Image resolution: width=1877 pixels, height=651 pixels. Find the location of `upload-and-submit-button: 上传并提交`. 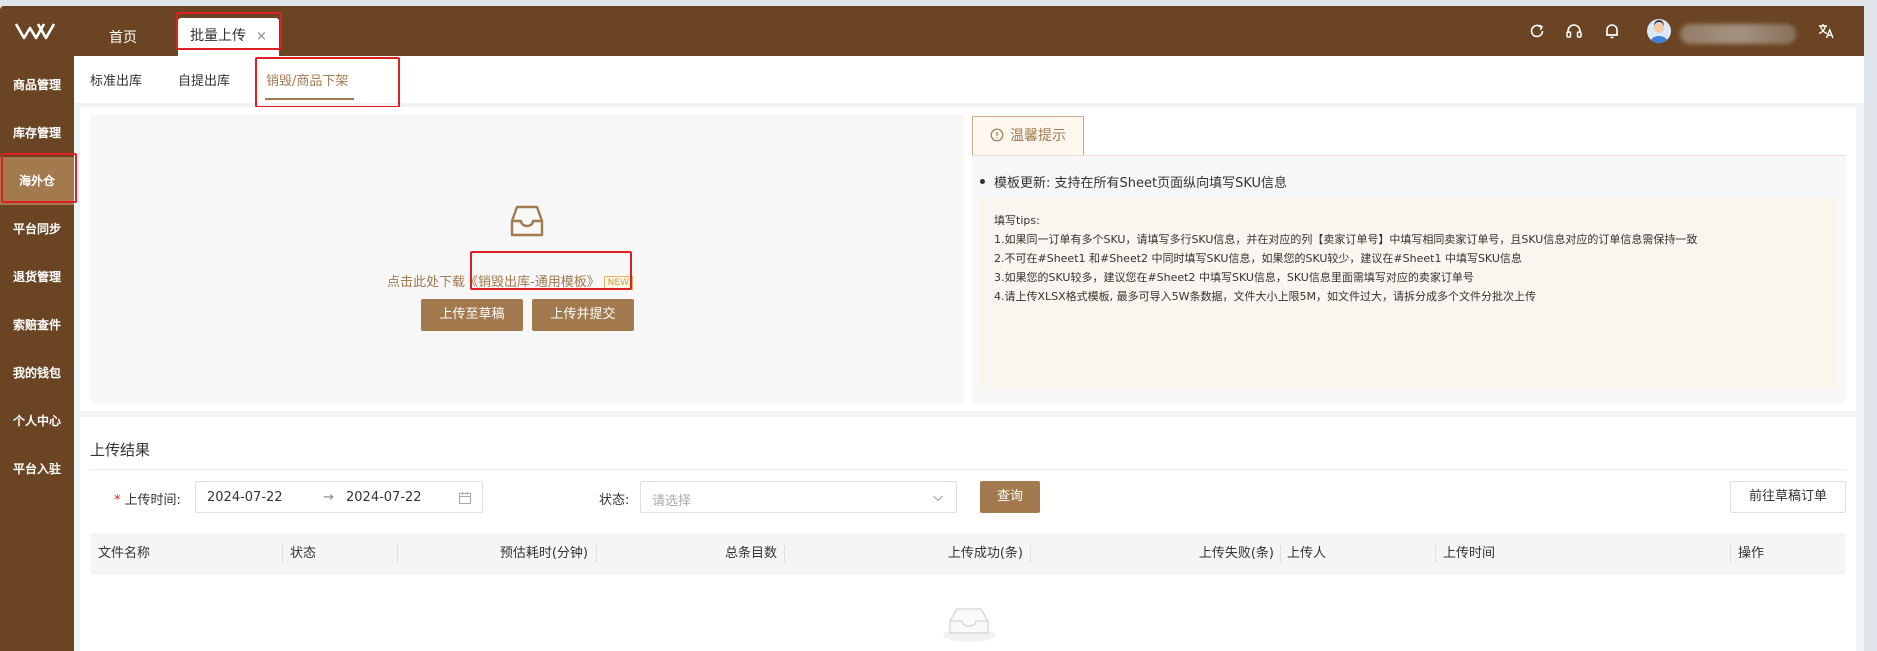

upload-and-submit-button: 上传并提交 is located at coordinates (583, 315).